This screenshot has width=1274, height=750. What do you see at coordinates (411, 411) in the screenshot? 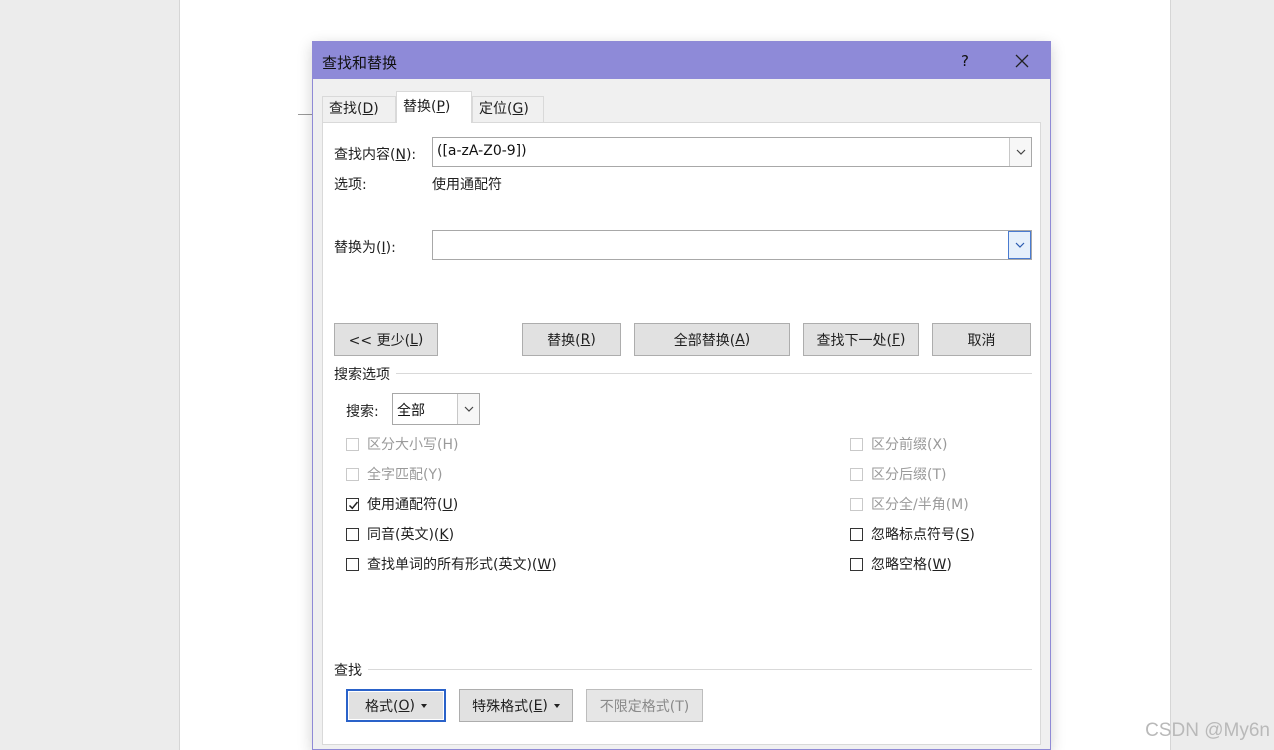
I see `search-direction-value: 全部` at bounding box center [411, 411].